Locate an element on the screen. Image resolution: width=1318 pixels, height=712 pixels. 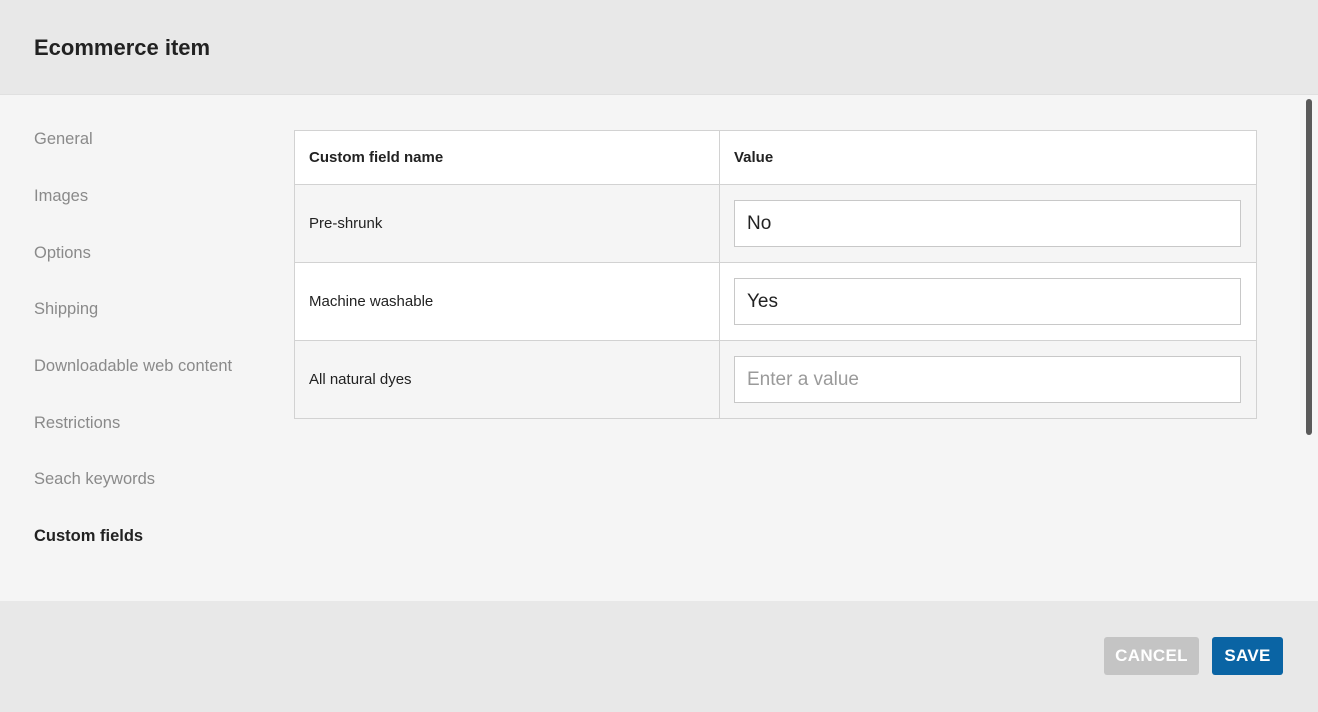
table-row: Pre-shrunk is located at coordinates (775, 223).